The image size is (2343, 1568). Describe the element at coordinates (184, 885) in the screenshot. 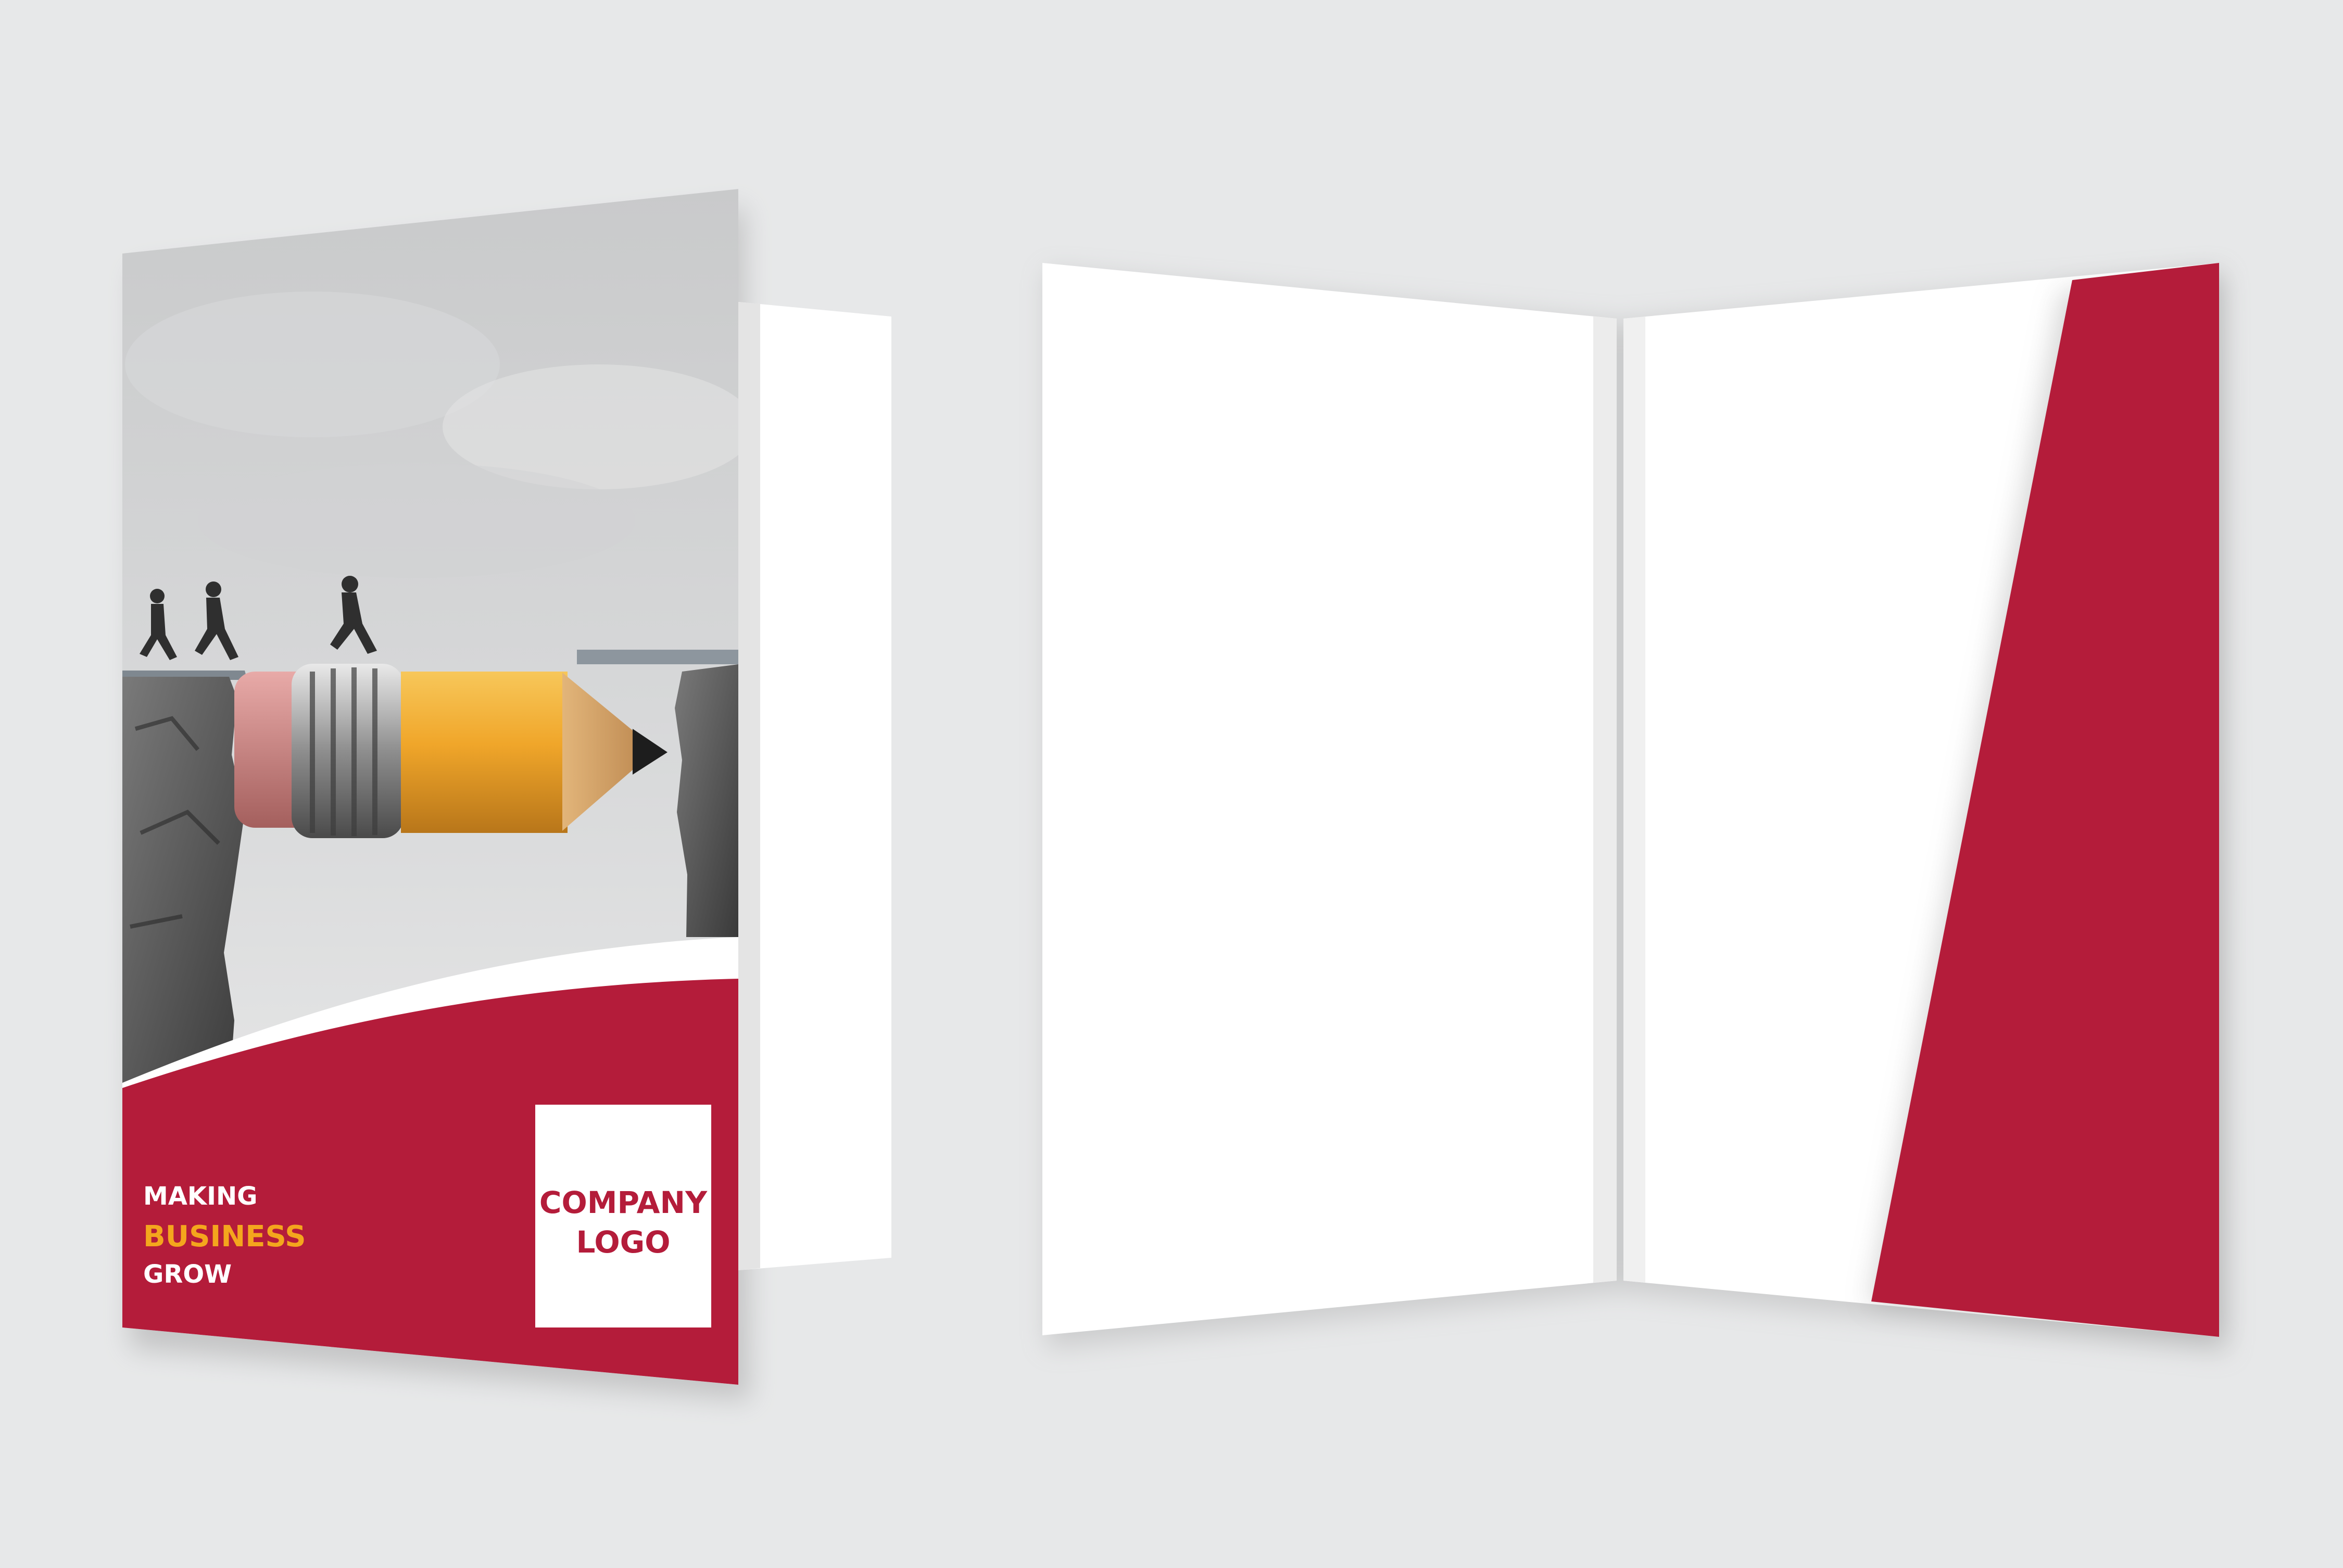

I see `left-cliff` at that location.